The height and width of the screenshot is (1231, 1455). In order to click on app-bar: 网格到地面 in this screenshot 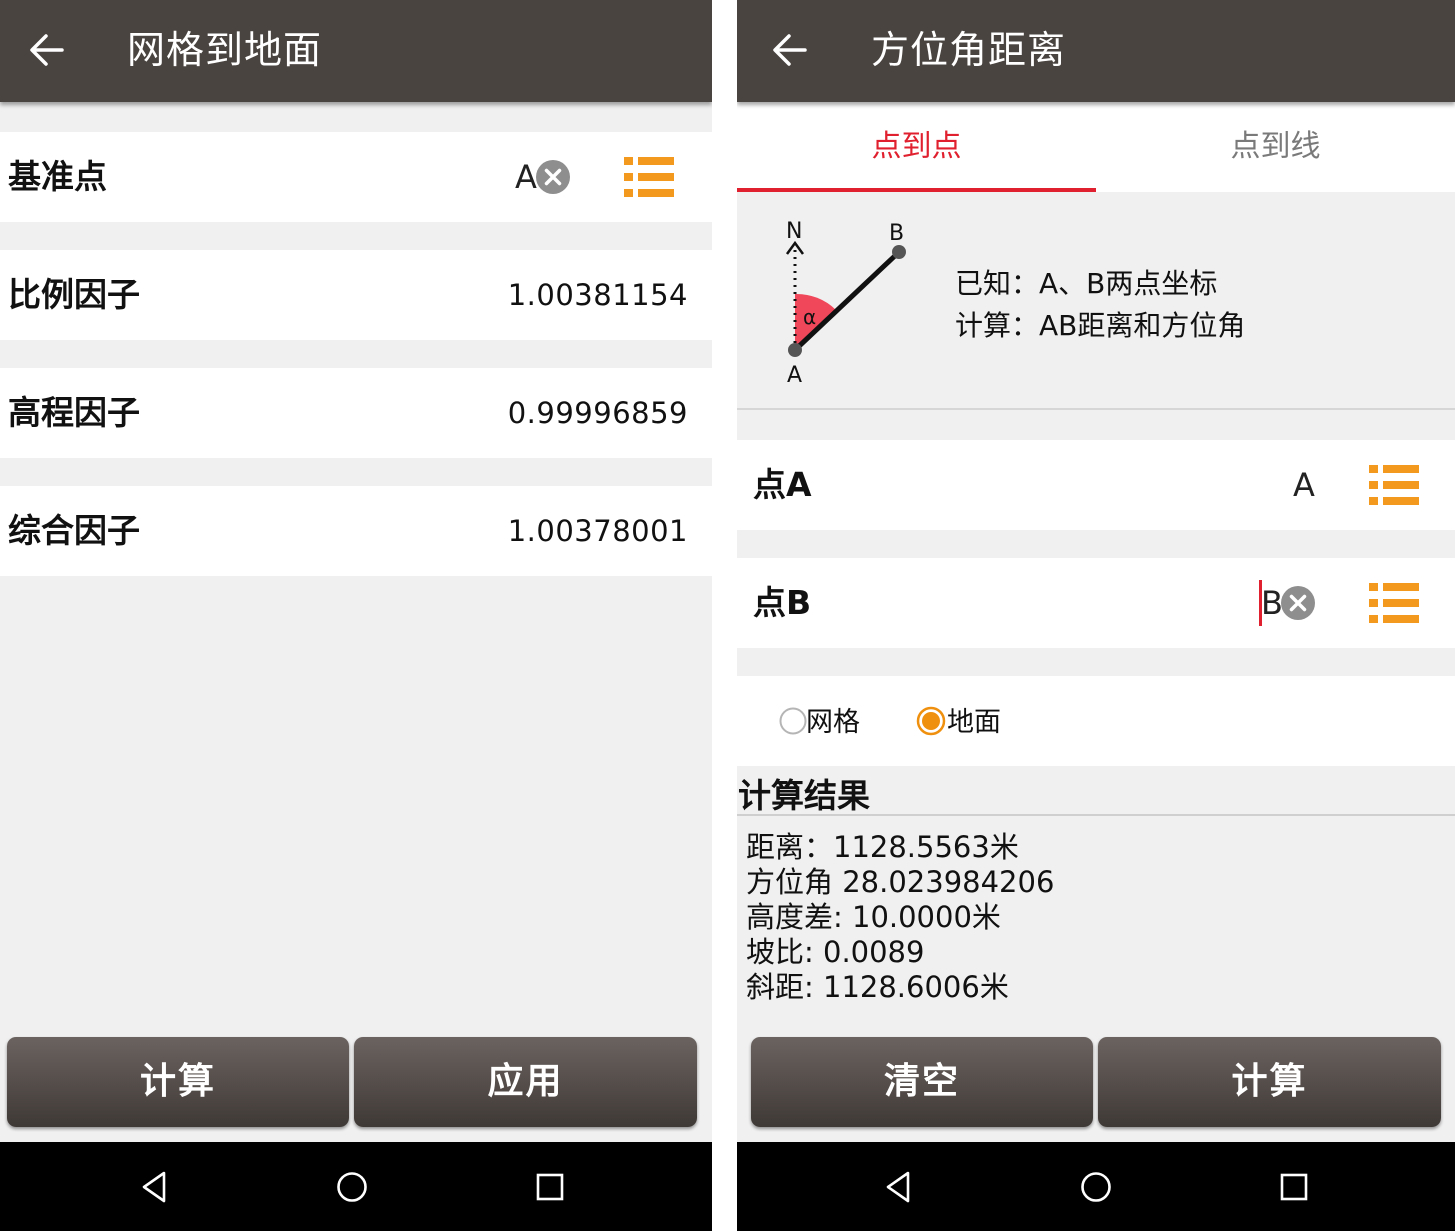, I will do `click(356, 51)`.